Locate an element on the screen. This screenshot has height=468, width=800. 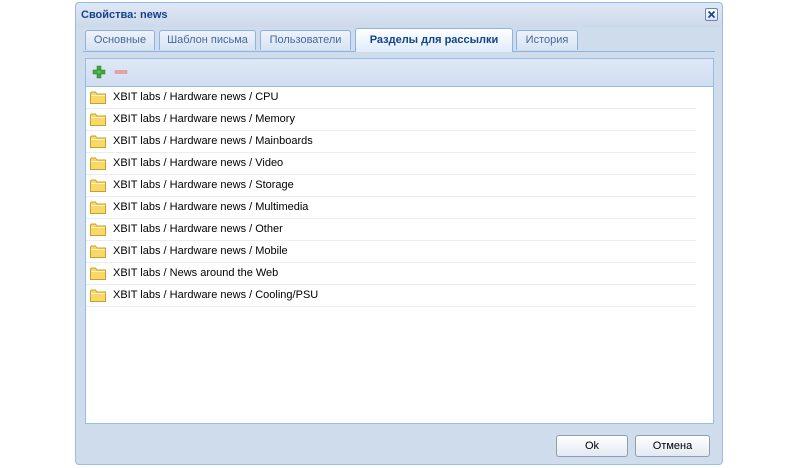
list-item: XBIT labs / Hardware news / Memory is located at coordinates (391, 120).